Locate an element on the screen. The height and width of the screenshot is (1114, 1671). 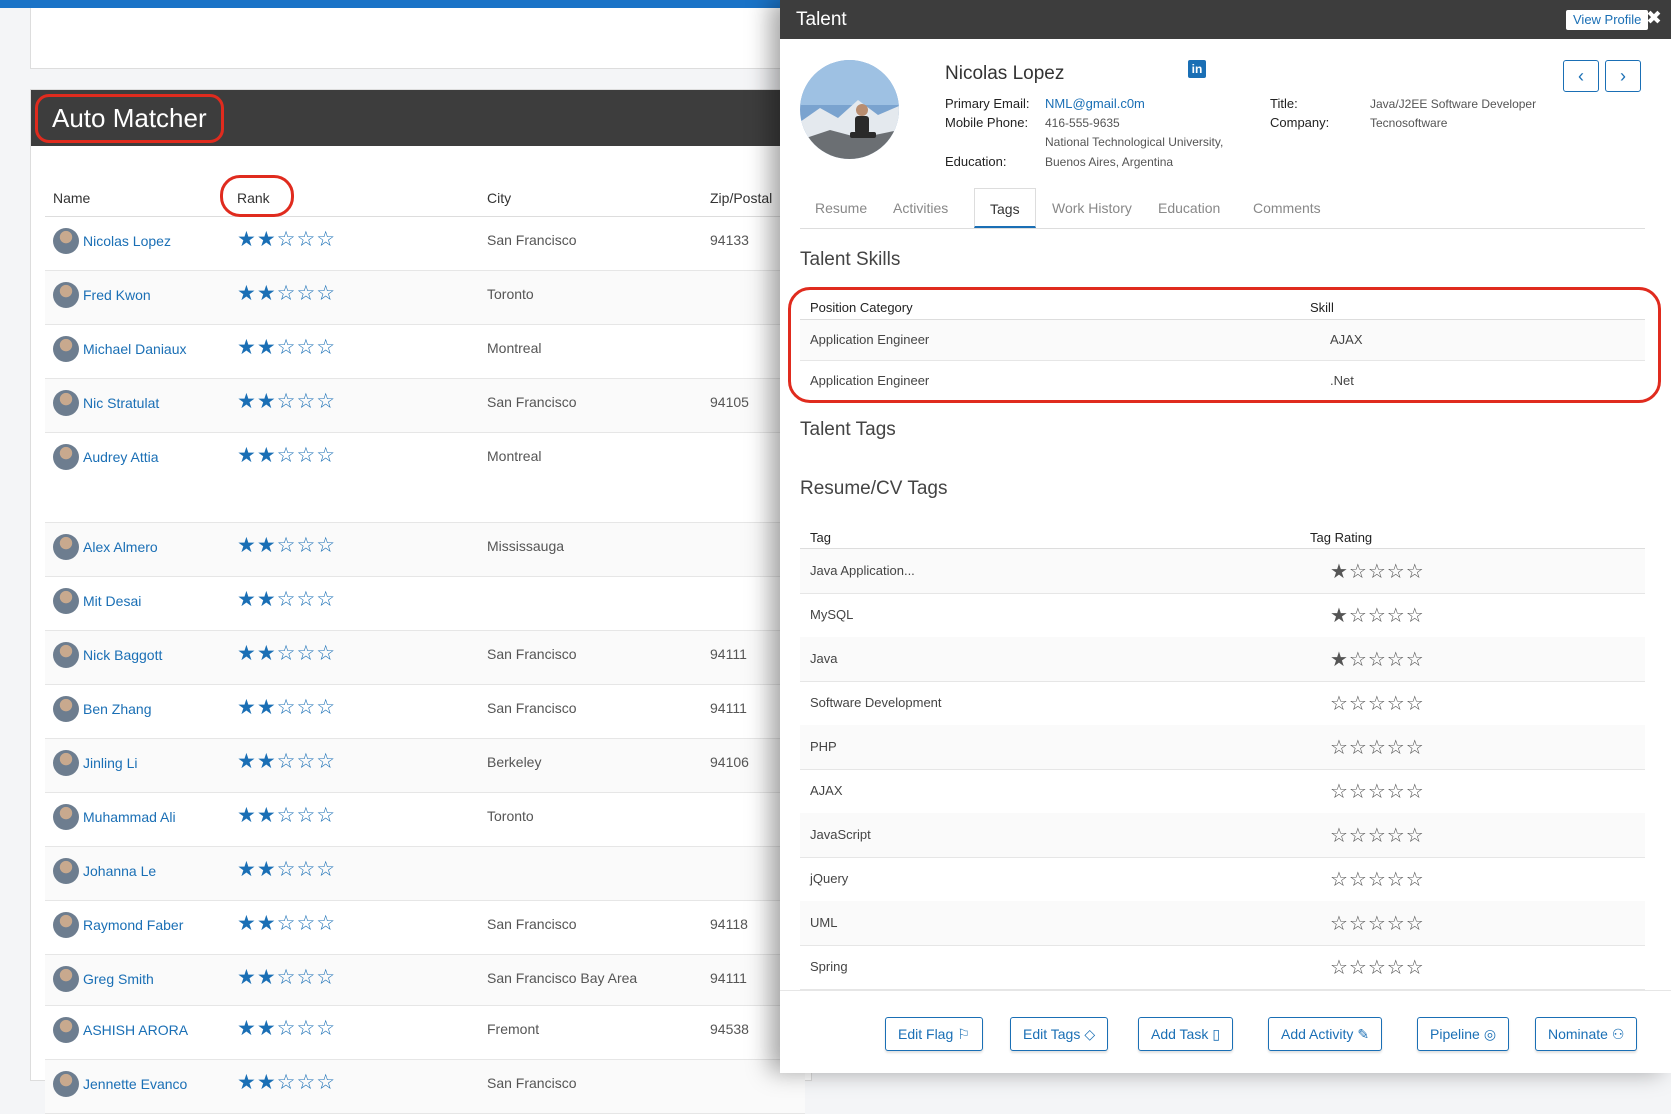
table-row: Fred Kwon ★★☆☆☆ Toronto is located at coordinates (425, 298).